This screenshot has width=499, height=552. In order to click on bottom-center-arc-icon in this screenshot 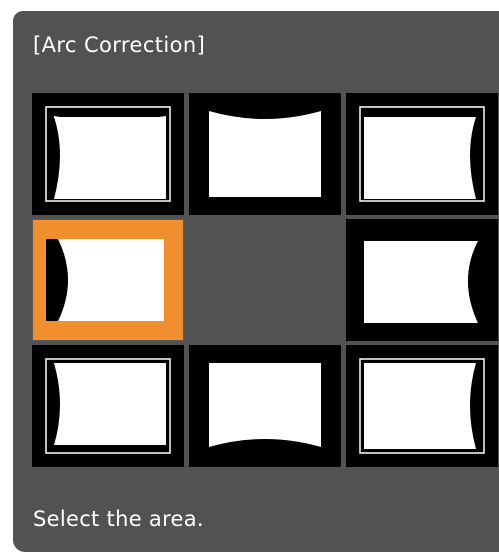, I will do `click(265, 405)`.